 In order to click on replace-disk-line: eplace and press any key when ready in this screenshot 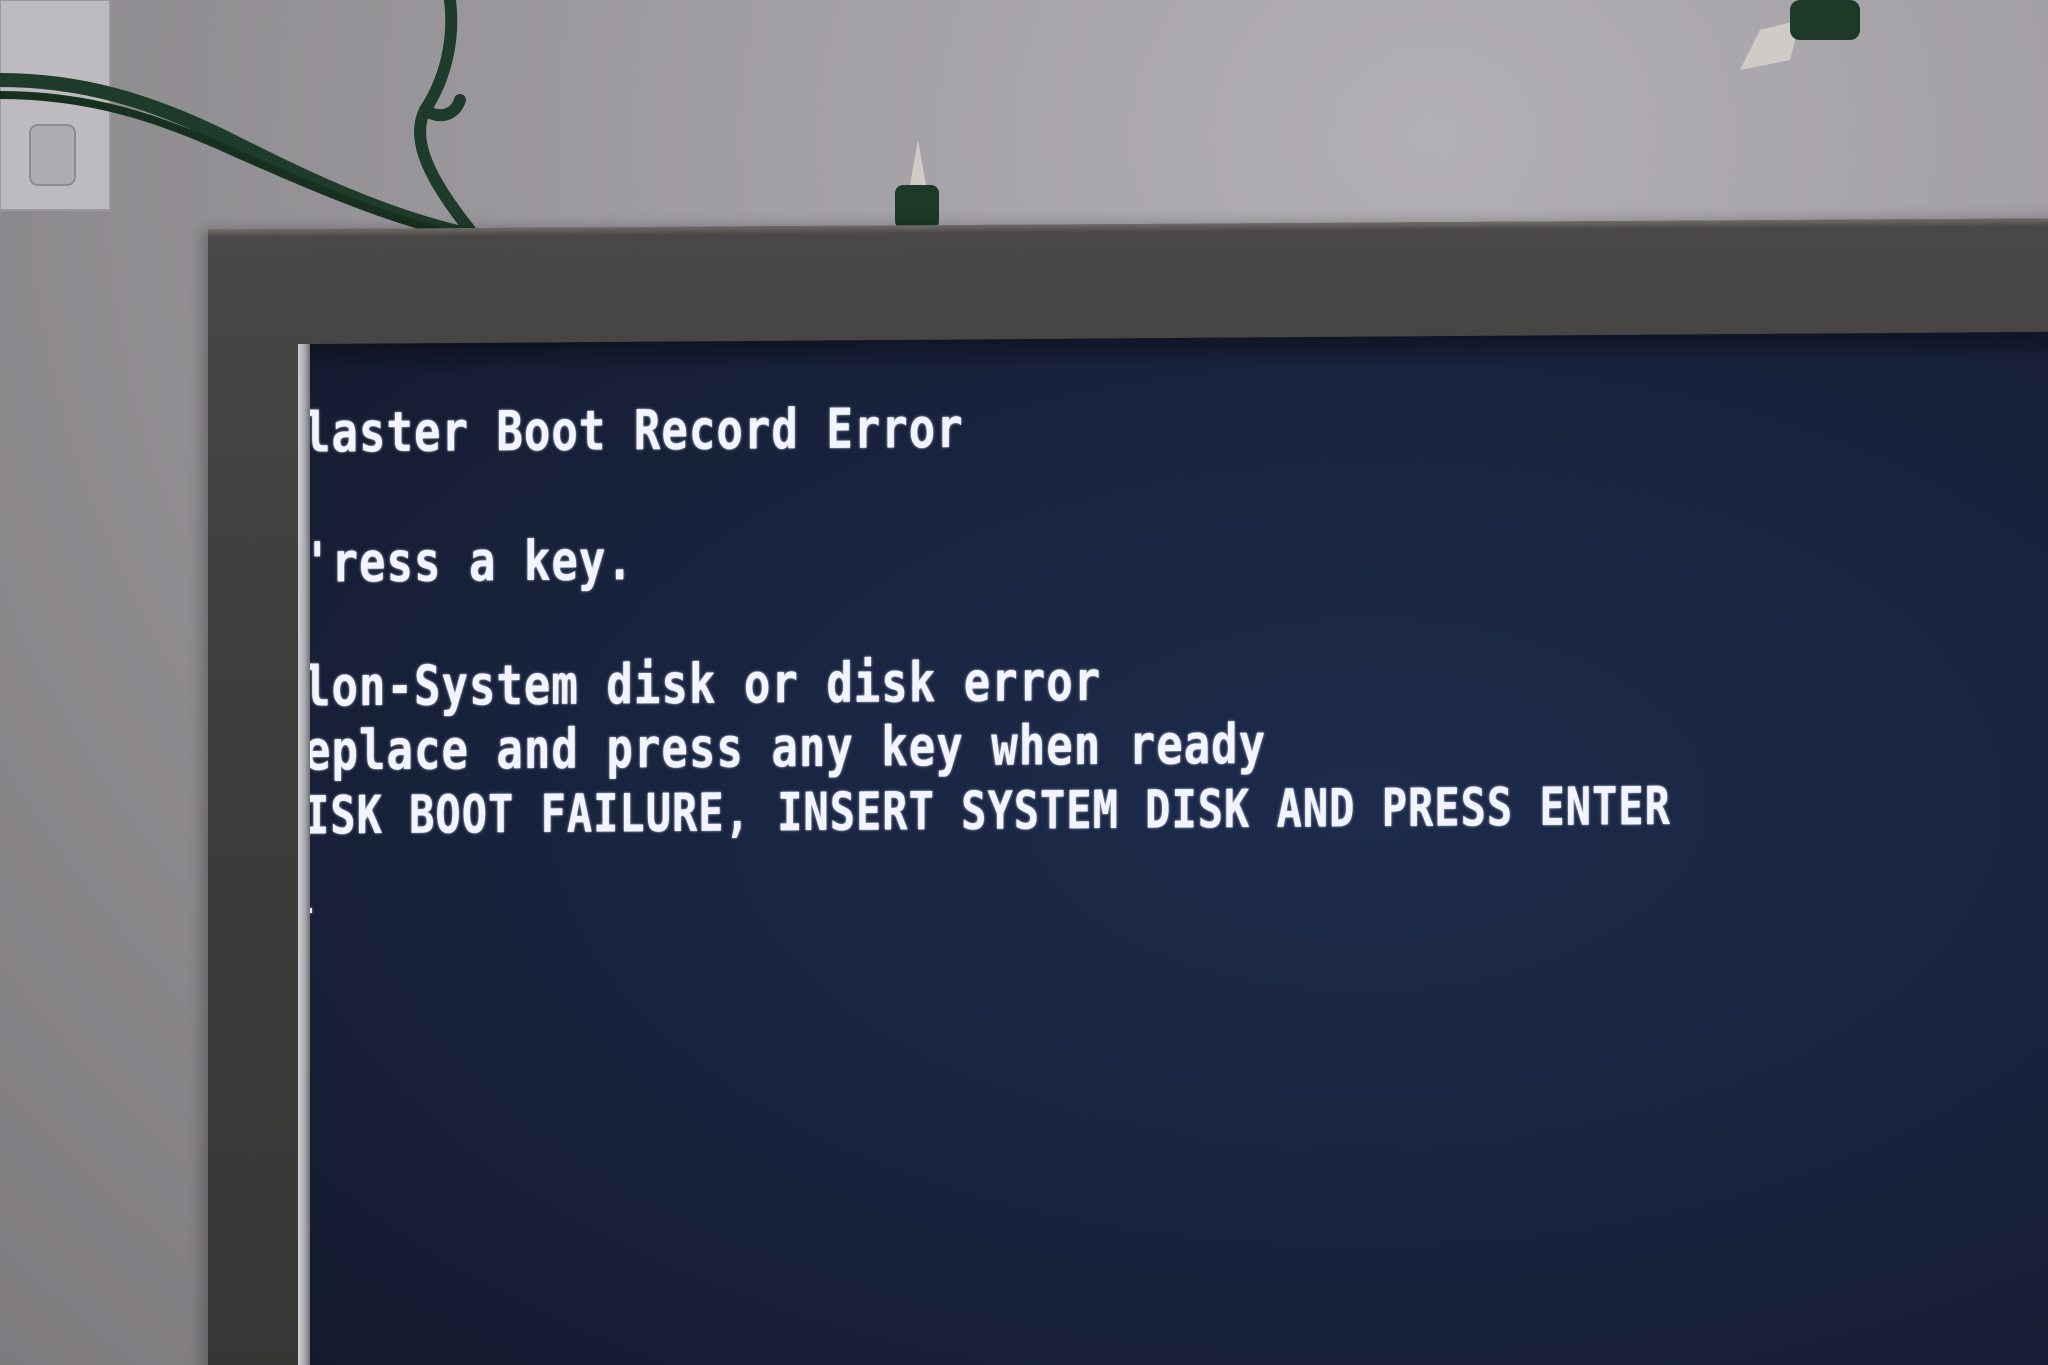, I will do `click(788, 748)`.